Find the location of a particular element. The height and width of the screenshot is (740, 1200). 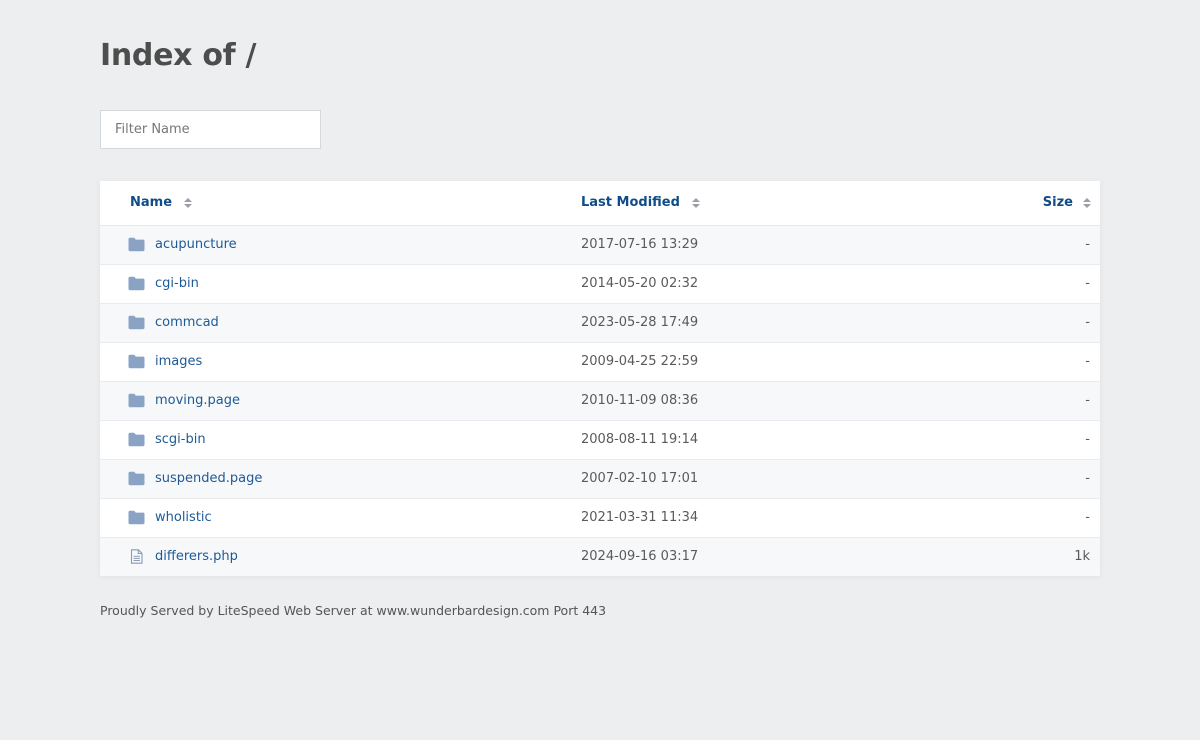

file-icon is located at coordinates (136, 556).